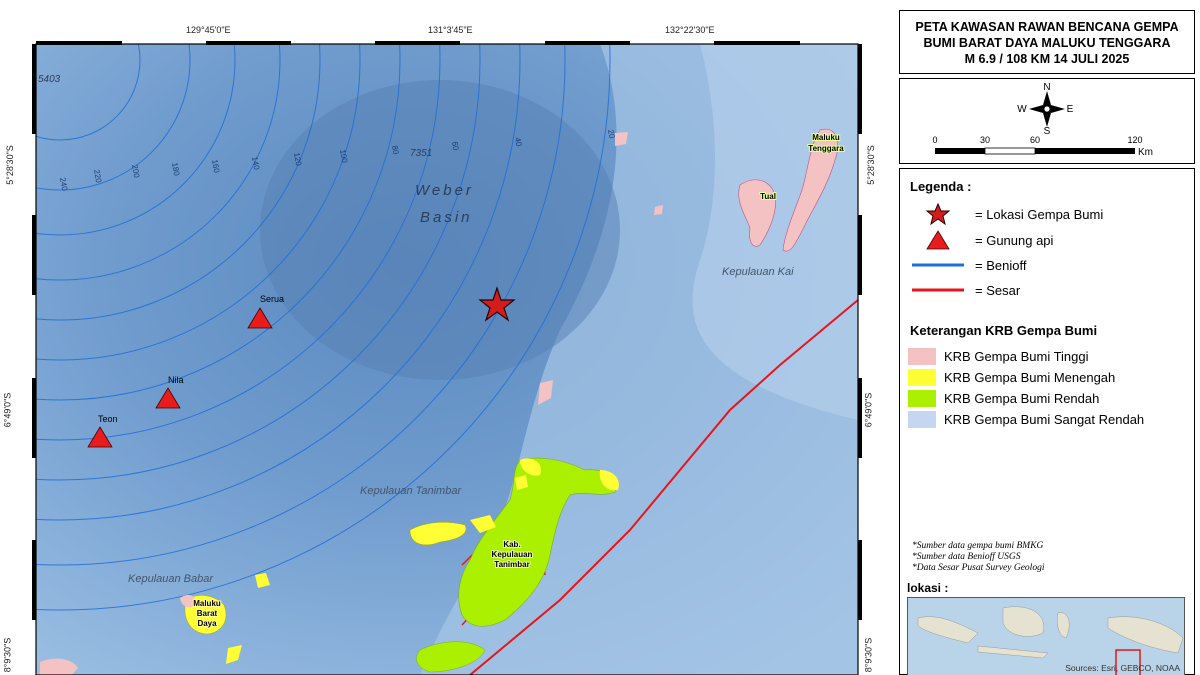  I want to click on coord-right-3: 8°9'30"S, so click(868, 655).